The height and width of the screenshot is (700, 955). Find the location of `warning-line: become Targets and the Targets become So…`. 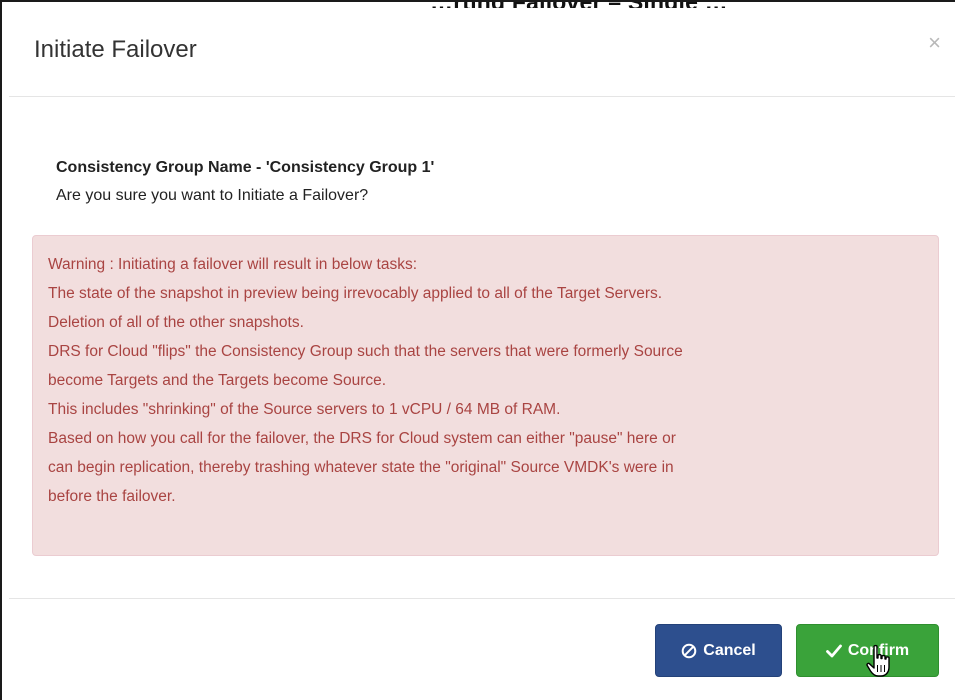

warning-line: become Targets and the Targets become So… is located at coordinates (217, 380).